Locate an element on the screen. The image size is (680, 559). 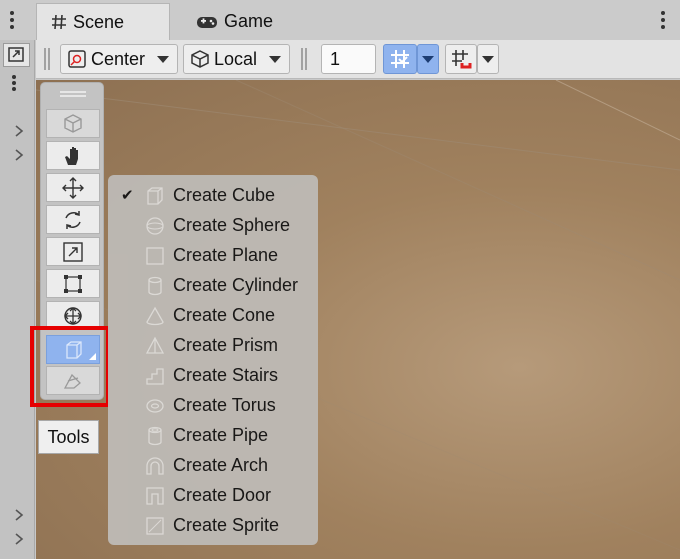
menu-item-label: Create Cylinder is located at coordinates (236, 284).